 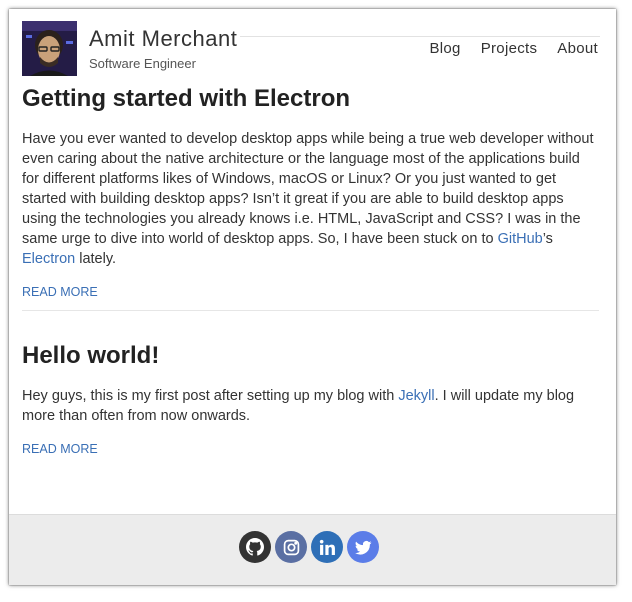 What do you see at coordinates (48, 259) in the screenshot?
I see `electron-link: Electron` at bounding box center [48, 259].